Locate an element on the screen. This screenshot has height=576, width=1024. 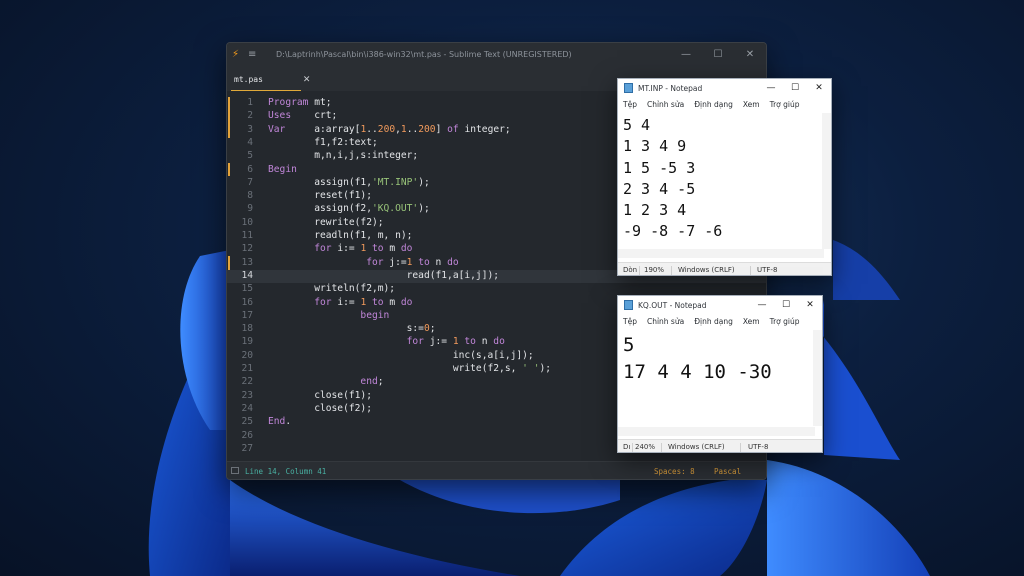
code-text: close(f1); is located at coordinates (320, 395).